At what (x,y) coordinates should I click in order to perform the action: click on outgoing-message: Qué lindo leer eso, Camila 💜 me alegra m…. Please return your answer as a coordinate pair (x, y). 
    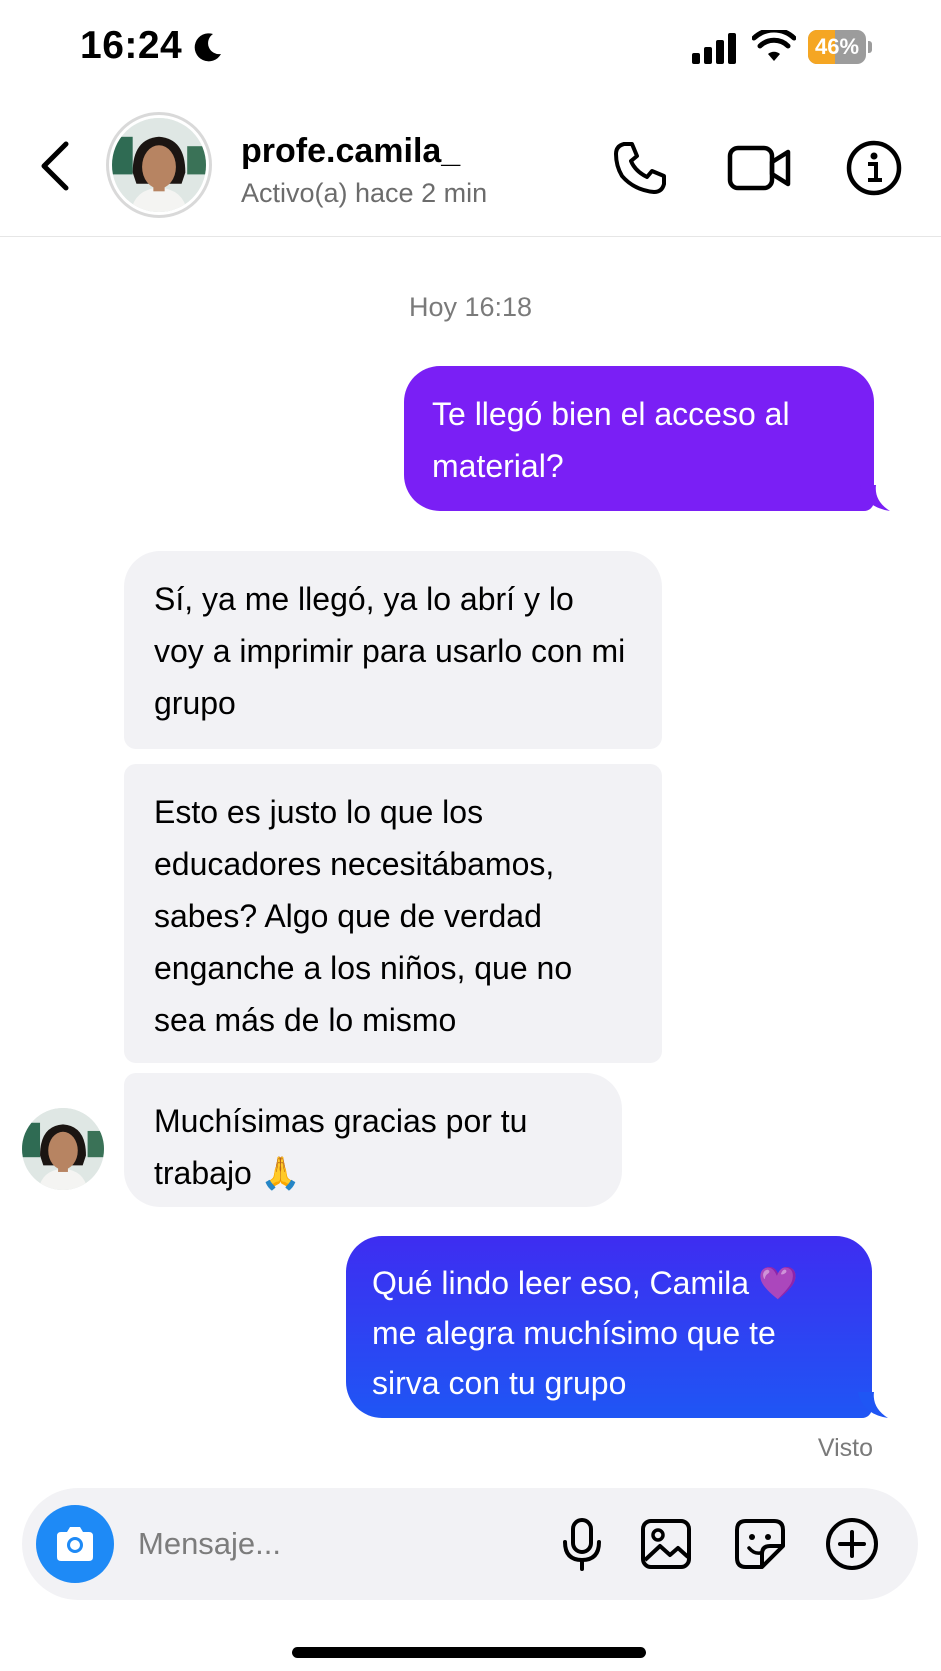
    Looking at the image, I should click on (617, 1327).